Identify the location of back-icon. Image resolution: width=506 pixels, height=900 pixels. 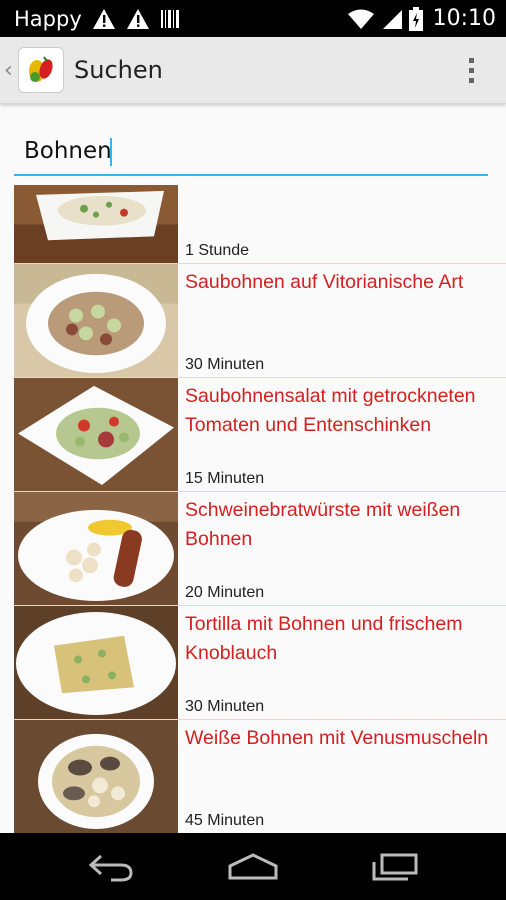
(110, 867).